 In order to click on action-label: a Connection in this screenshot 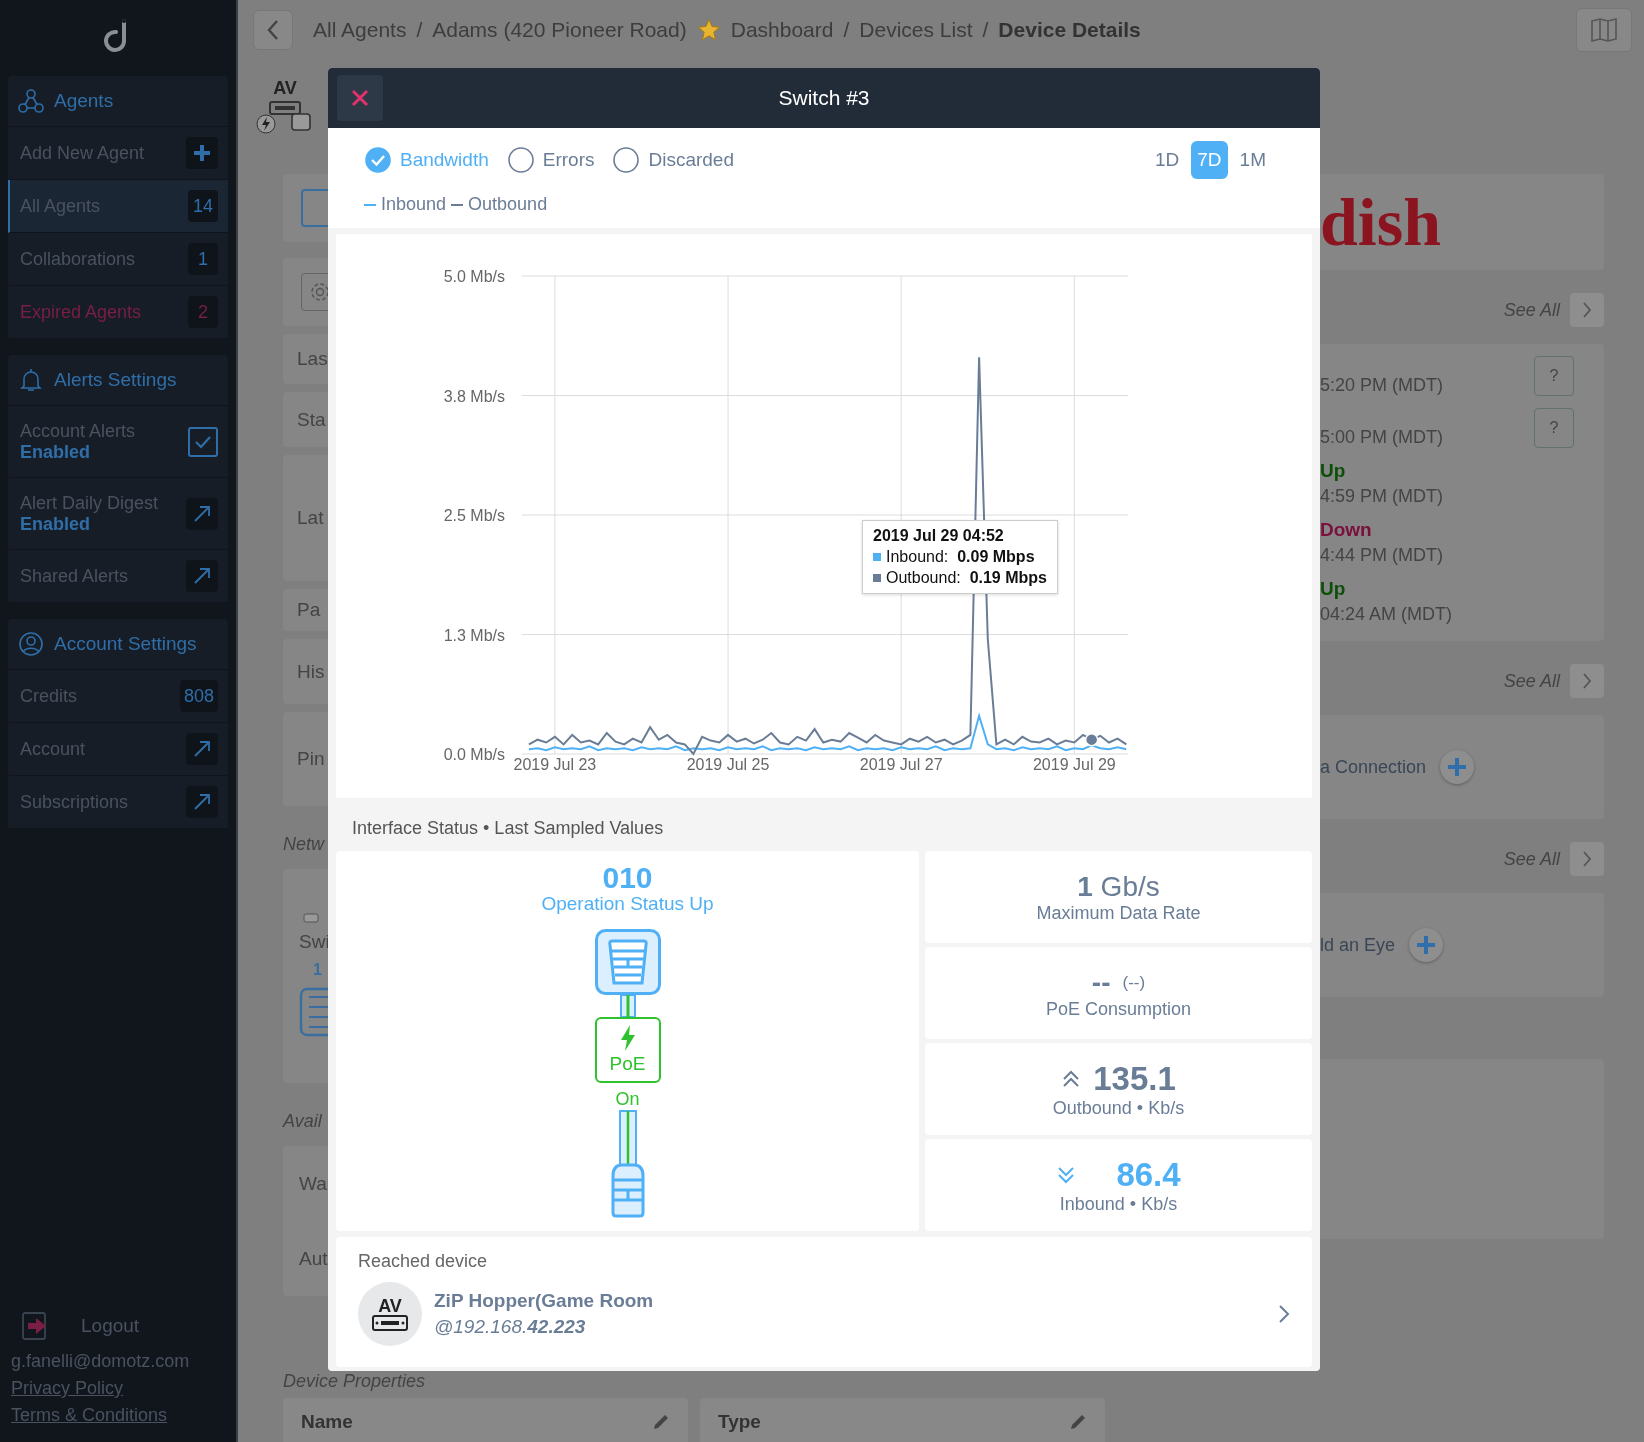, I will do `click(1373, 767)`.